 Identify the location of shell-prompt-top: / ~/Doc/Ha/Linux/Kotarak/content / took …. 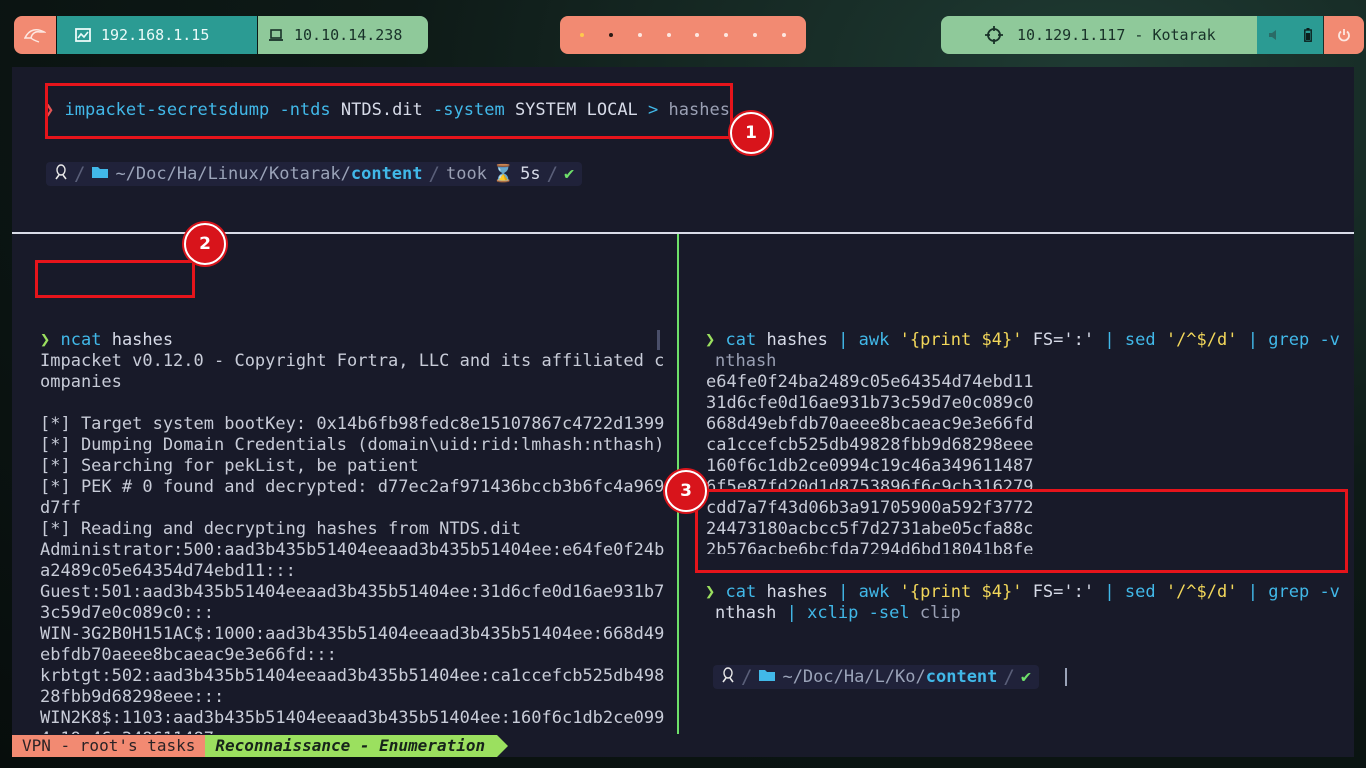
(314, 174).